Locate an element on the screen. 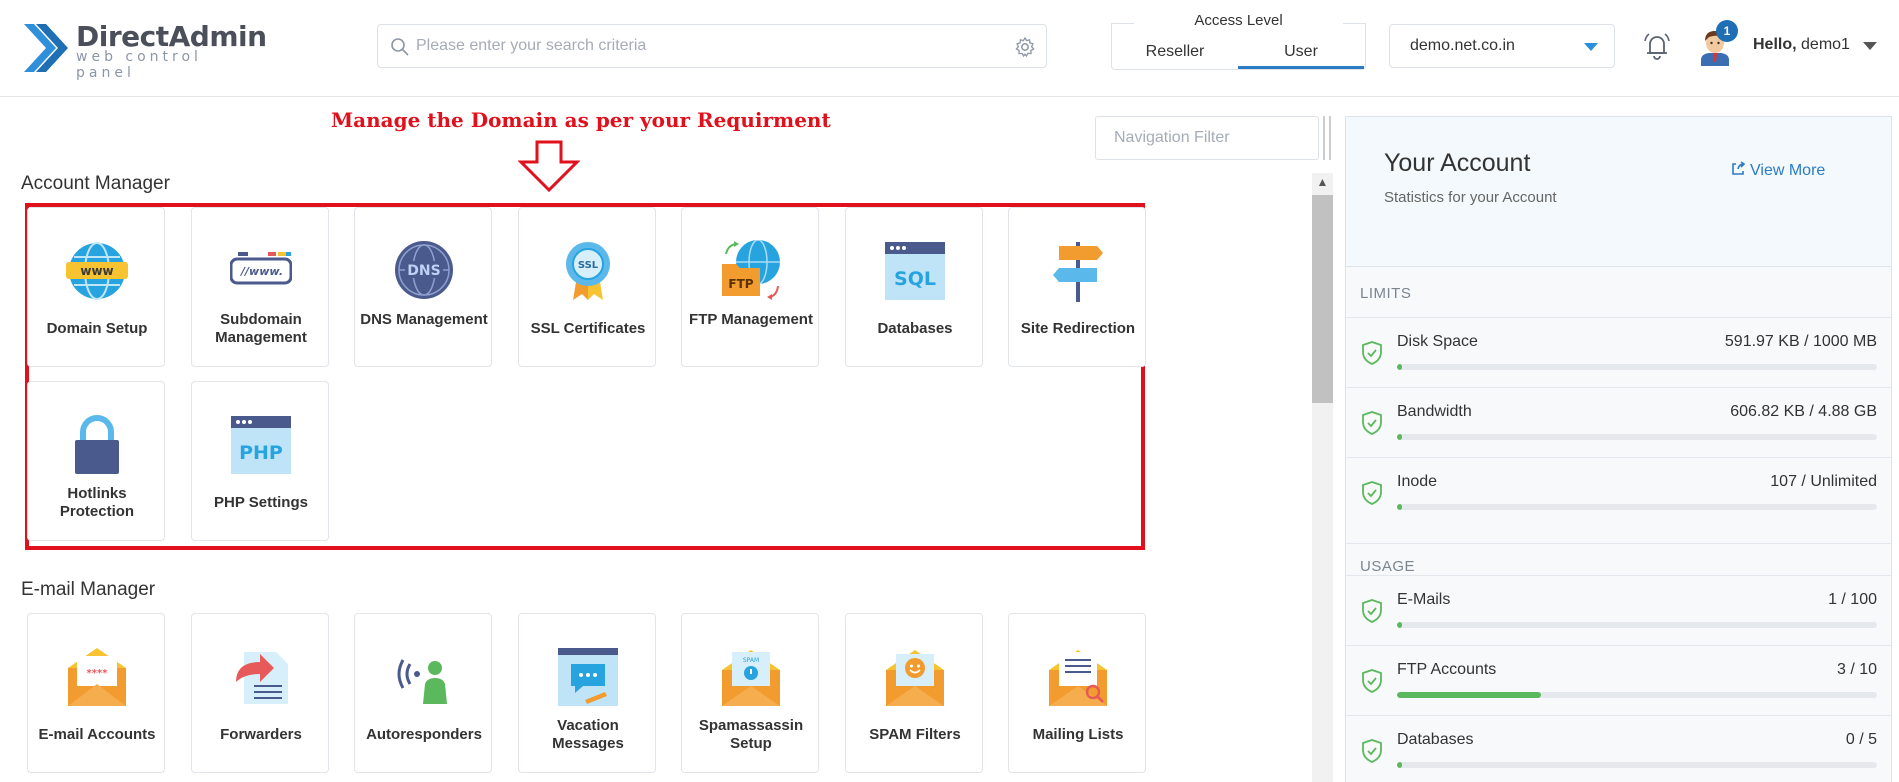 This screenshot has height=782, width=1899. domain-select: demo.net.co.in is located at coordinates (1502, 46).